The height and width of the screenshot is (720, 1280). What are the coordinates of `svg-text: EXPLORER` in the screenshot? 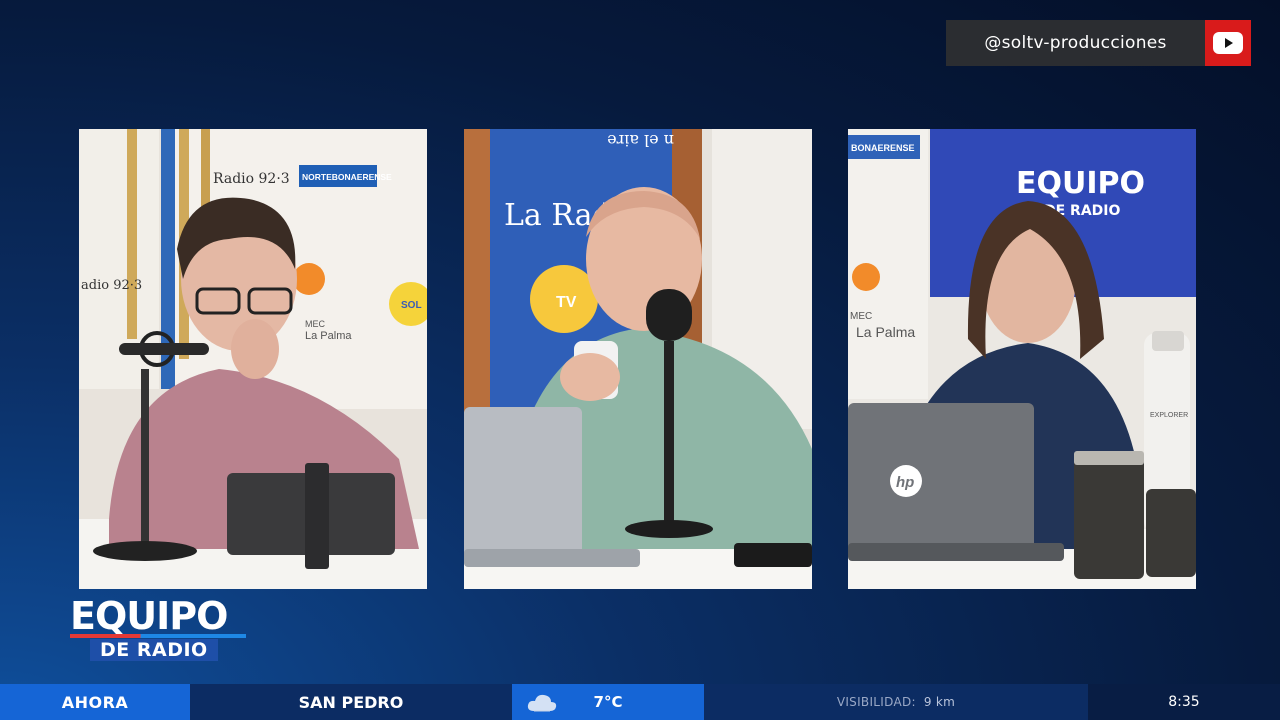 It's located at (1169, 415).